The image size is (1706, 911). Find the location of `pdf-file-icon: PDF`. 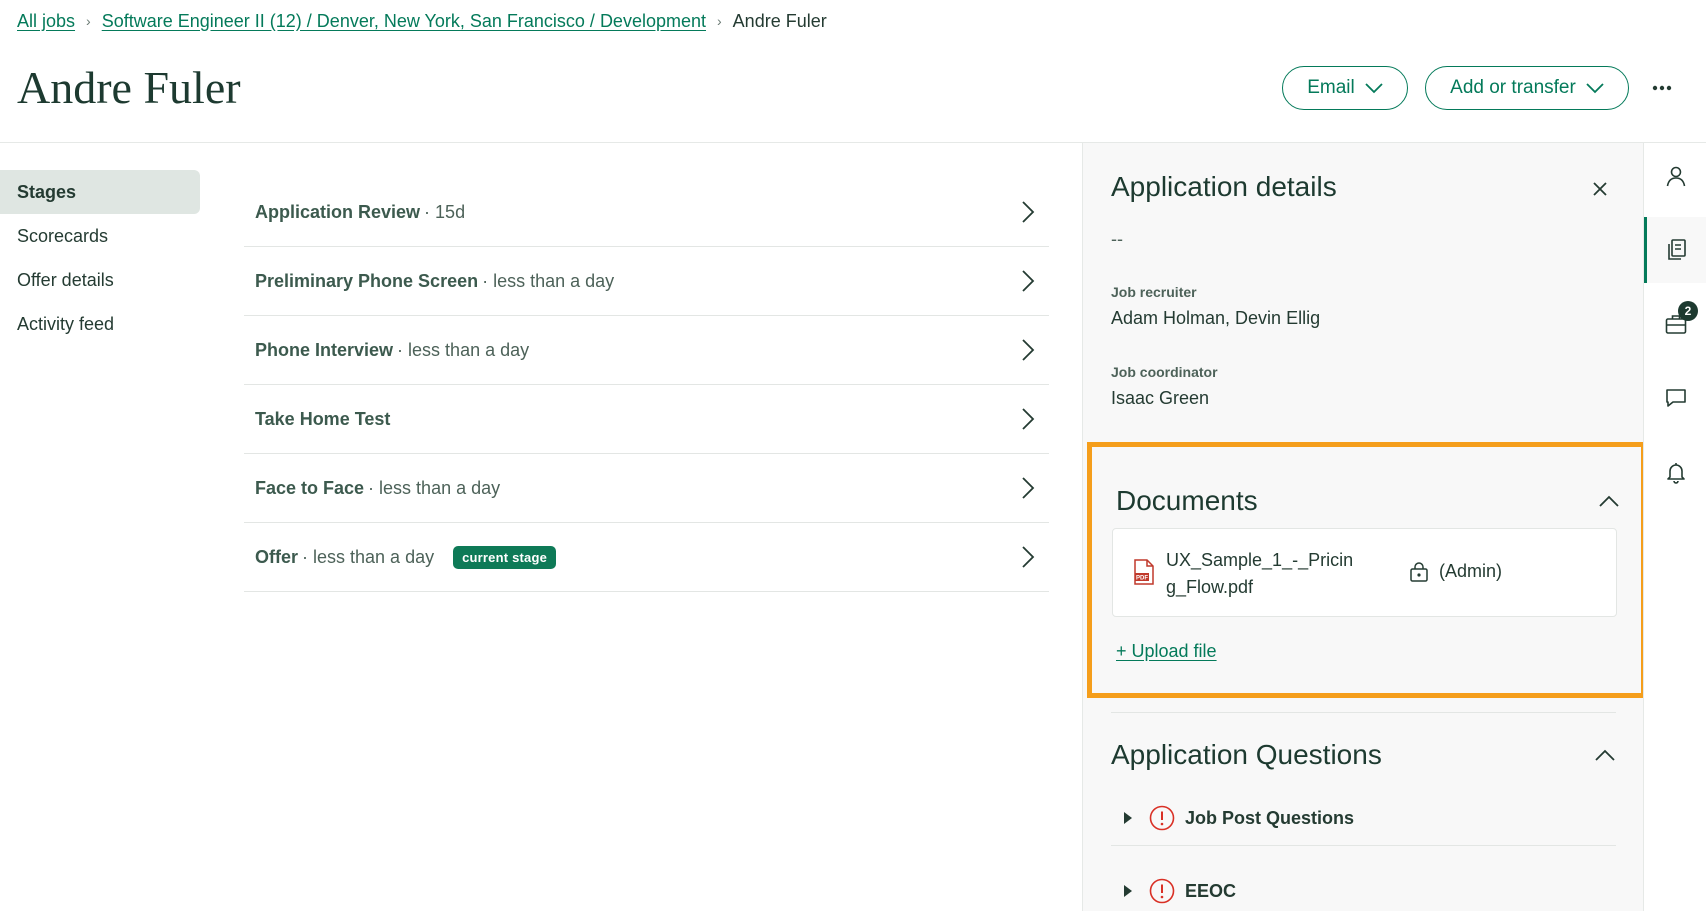

pdf-file-icon: PDF is located at coordinates (1144, 572).